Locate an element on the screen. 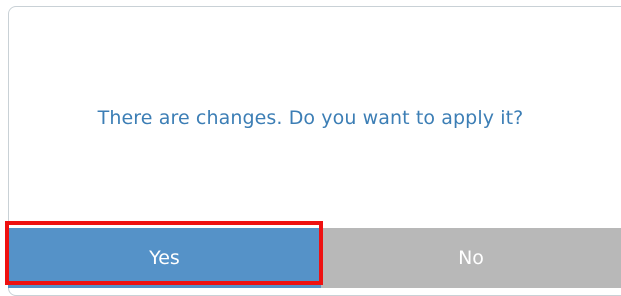 Image resolution: width=621 pixels, height=296 pixels. no-button-label: No is located at coordinates (471, 258).